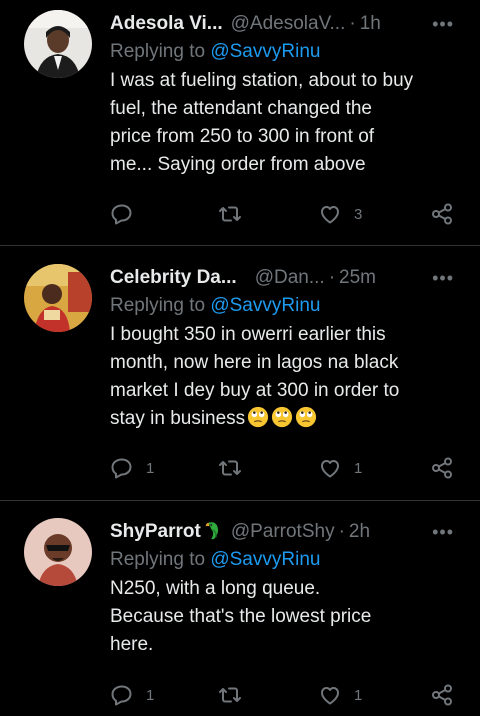  What do you see at coordinates (358, 214) in the screenshot?
I see `like-count: 3` at bounding box center [358, 214].